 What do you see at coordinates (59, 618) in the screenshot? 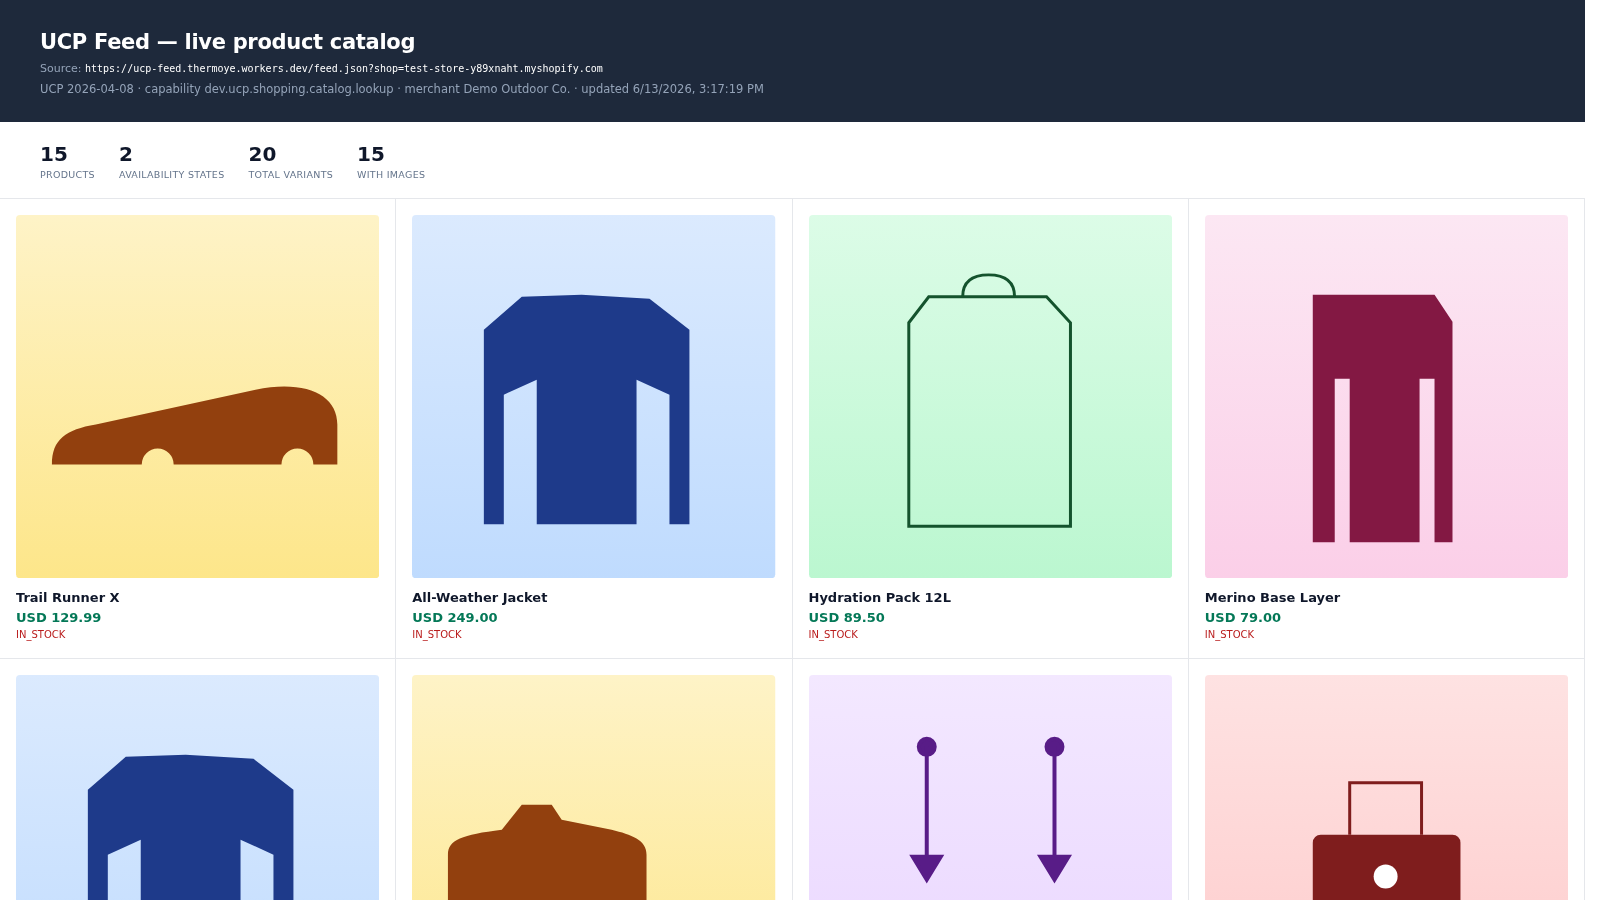
I see `product-price: USD 129.99` at bounding box center [59, 618].